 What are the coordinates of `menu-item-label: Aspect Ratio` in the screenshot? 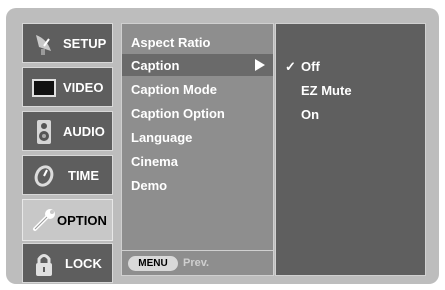 It's located at (171, 42).